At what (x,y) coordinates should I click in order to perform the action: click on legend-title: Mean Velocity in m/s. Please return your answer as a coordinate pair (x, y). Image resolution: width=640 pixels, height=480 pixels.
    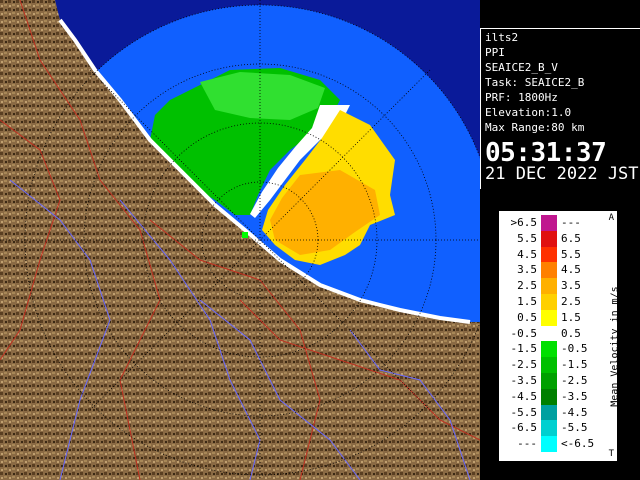
    Looking at the image, I should click on (615, 346).